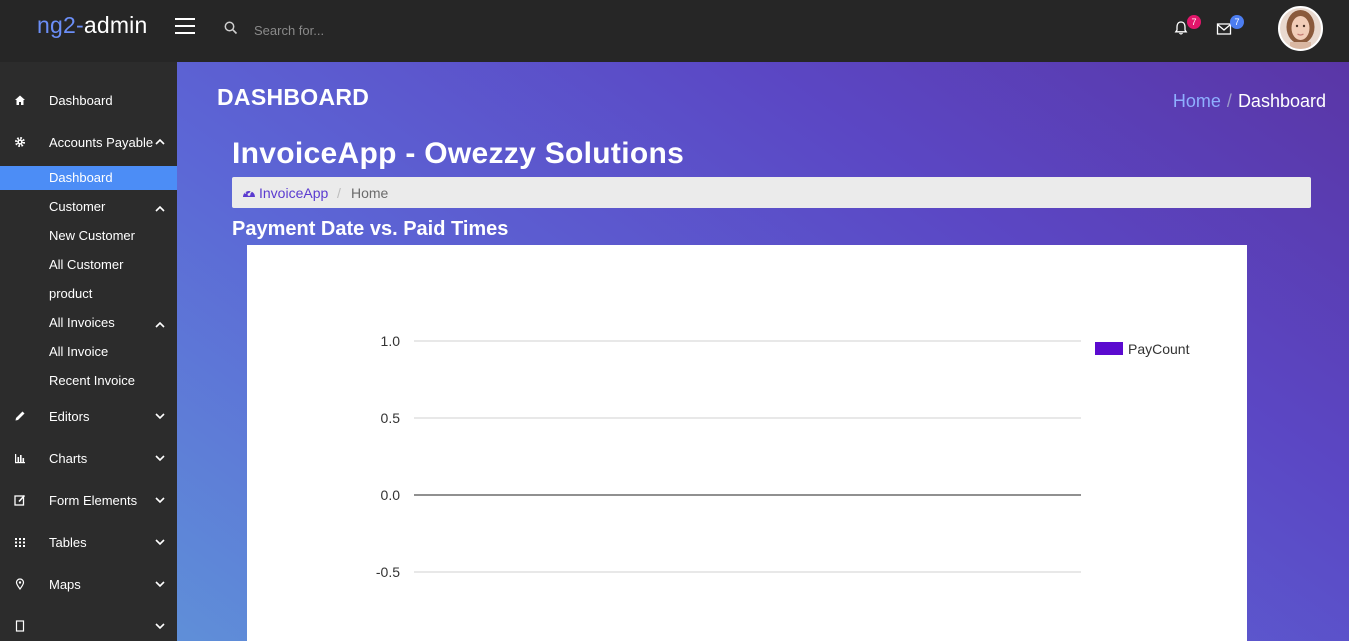 The image size is (1349, 641). I want to click on dashboard-gauge-icon, so click(249, 192).